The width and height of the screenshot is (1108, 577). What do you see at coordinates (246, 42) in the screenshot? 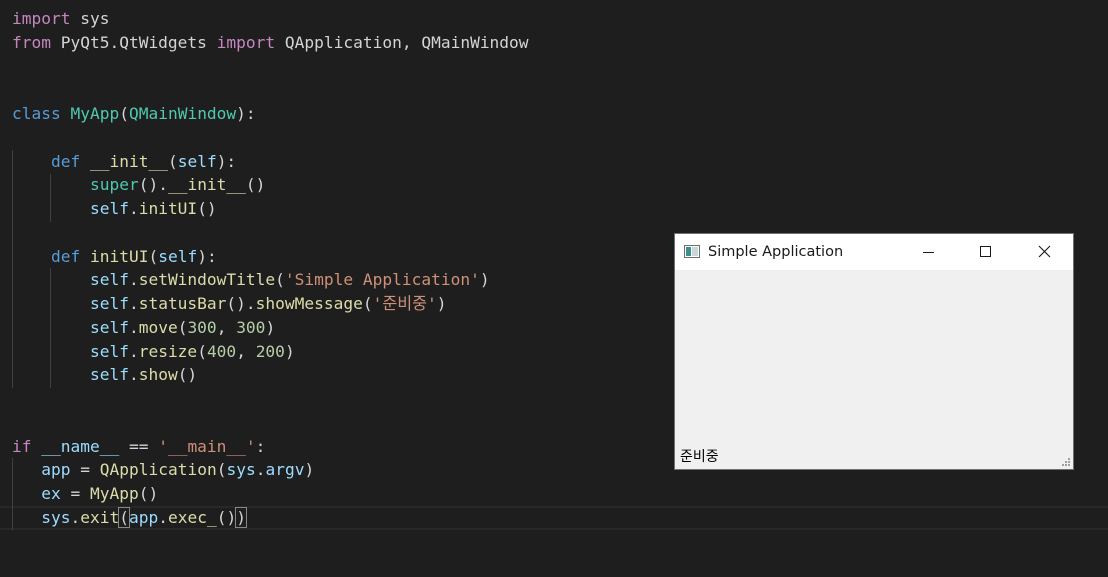
I see `code-token: import` at bounding box center [246, 42].